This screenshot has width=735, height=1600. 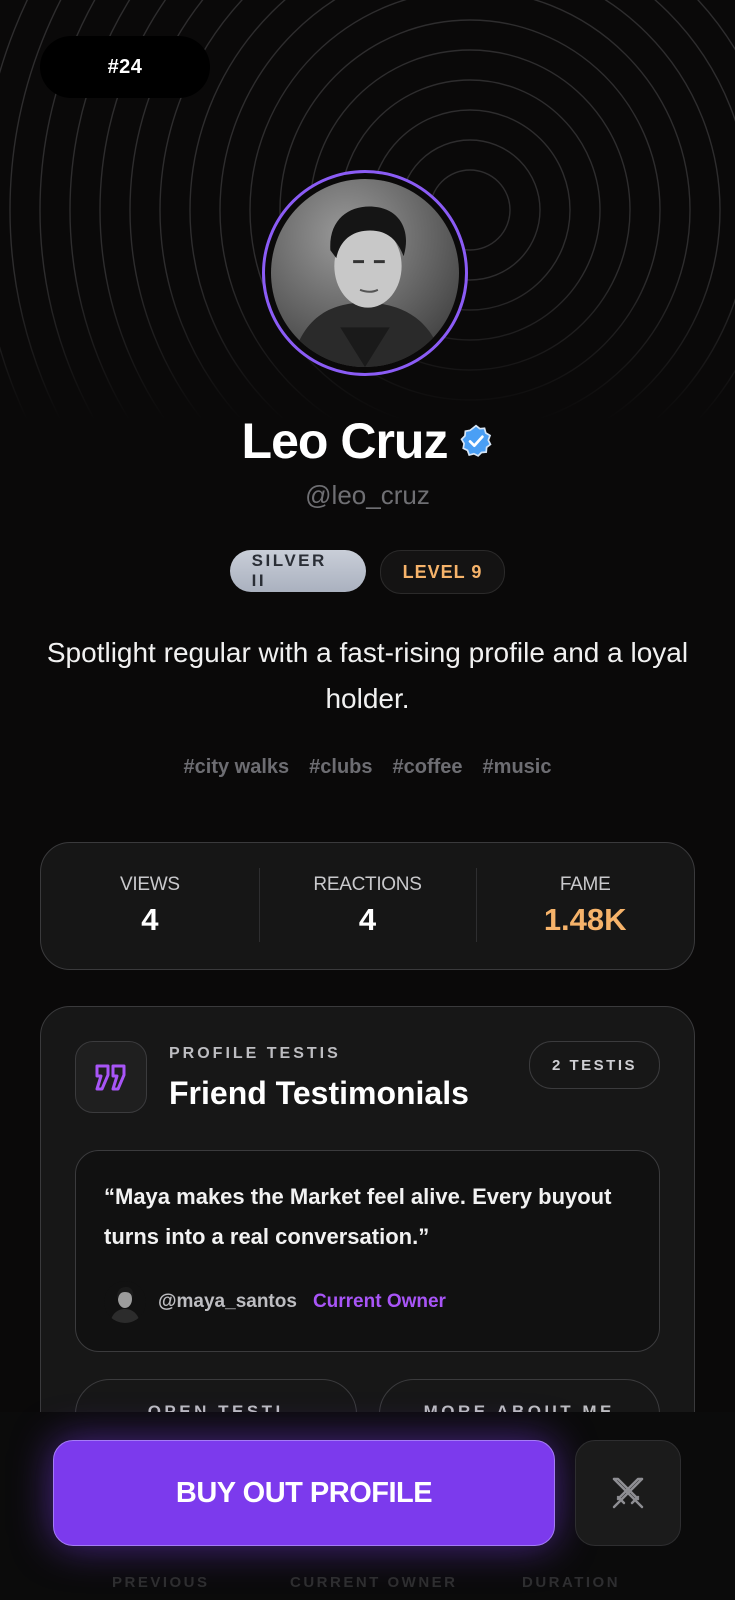 What do you see at coordinates (571, 1582) in the screenshot?
I see `footer-label-duration: DURATION` at bounding box center [571, 1582].